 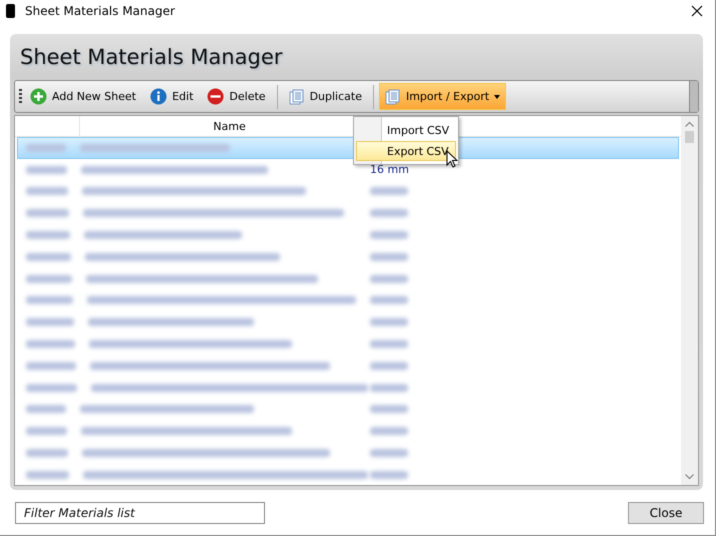 What do you see at coordinates (689, 300) in the screenshot?
I see `scrollbar` at bounding box center [689, 300].